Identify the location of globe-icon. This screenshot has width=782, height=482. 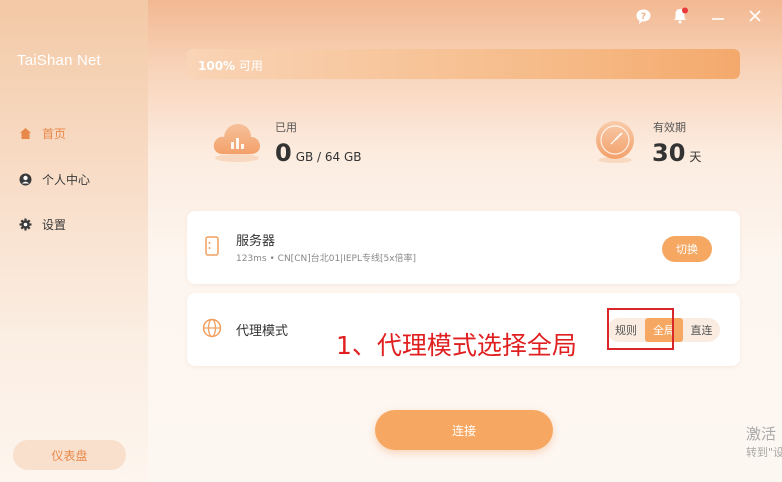
(212, 328).